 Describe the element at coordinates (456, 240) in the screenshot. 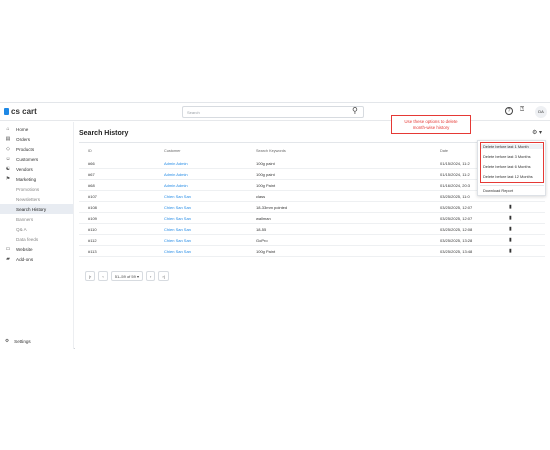

I see `row-date: 03/25/2025, 13:28` at that location.